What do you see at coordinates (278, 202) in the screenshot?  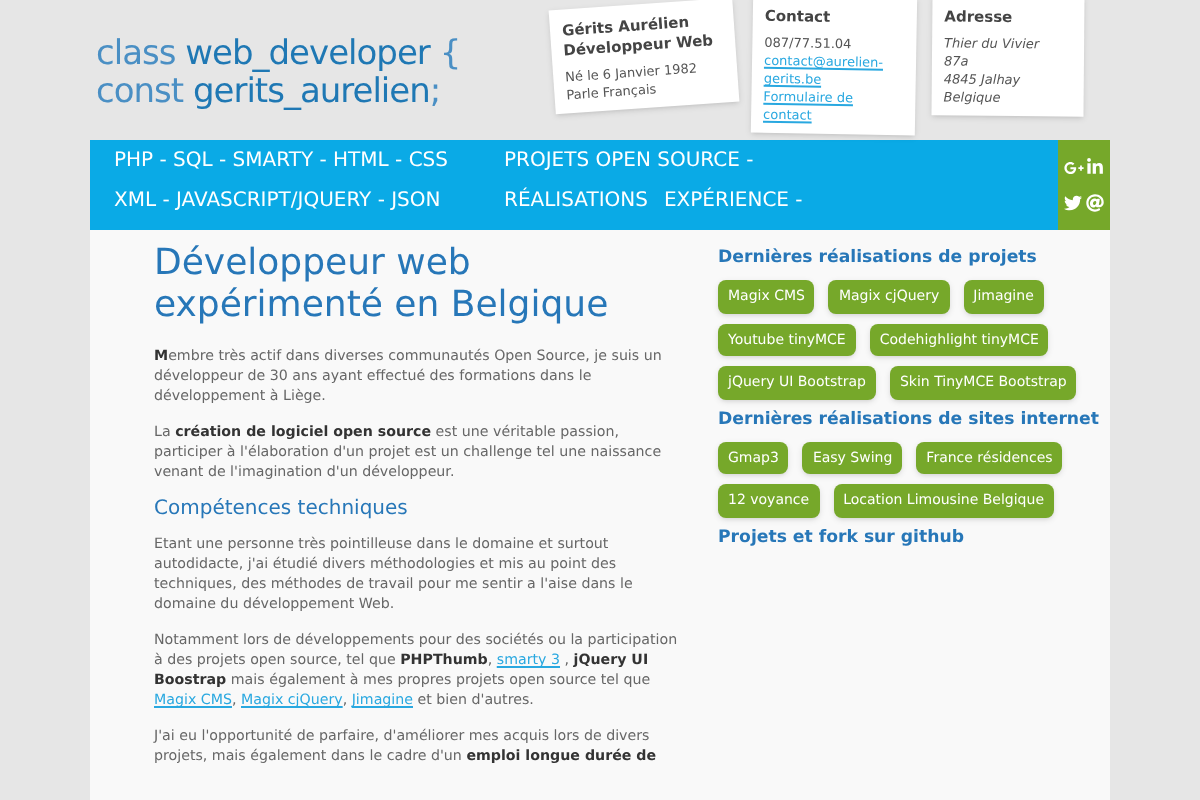 I see `skills-text: XML - JAVASCRIPT/JQUERY - JSON` at bounding box center [278, 202].